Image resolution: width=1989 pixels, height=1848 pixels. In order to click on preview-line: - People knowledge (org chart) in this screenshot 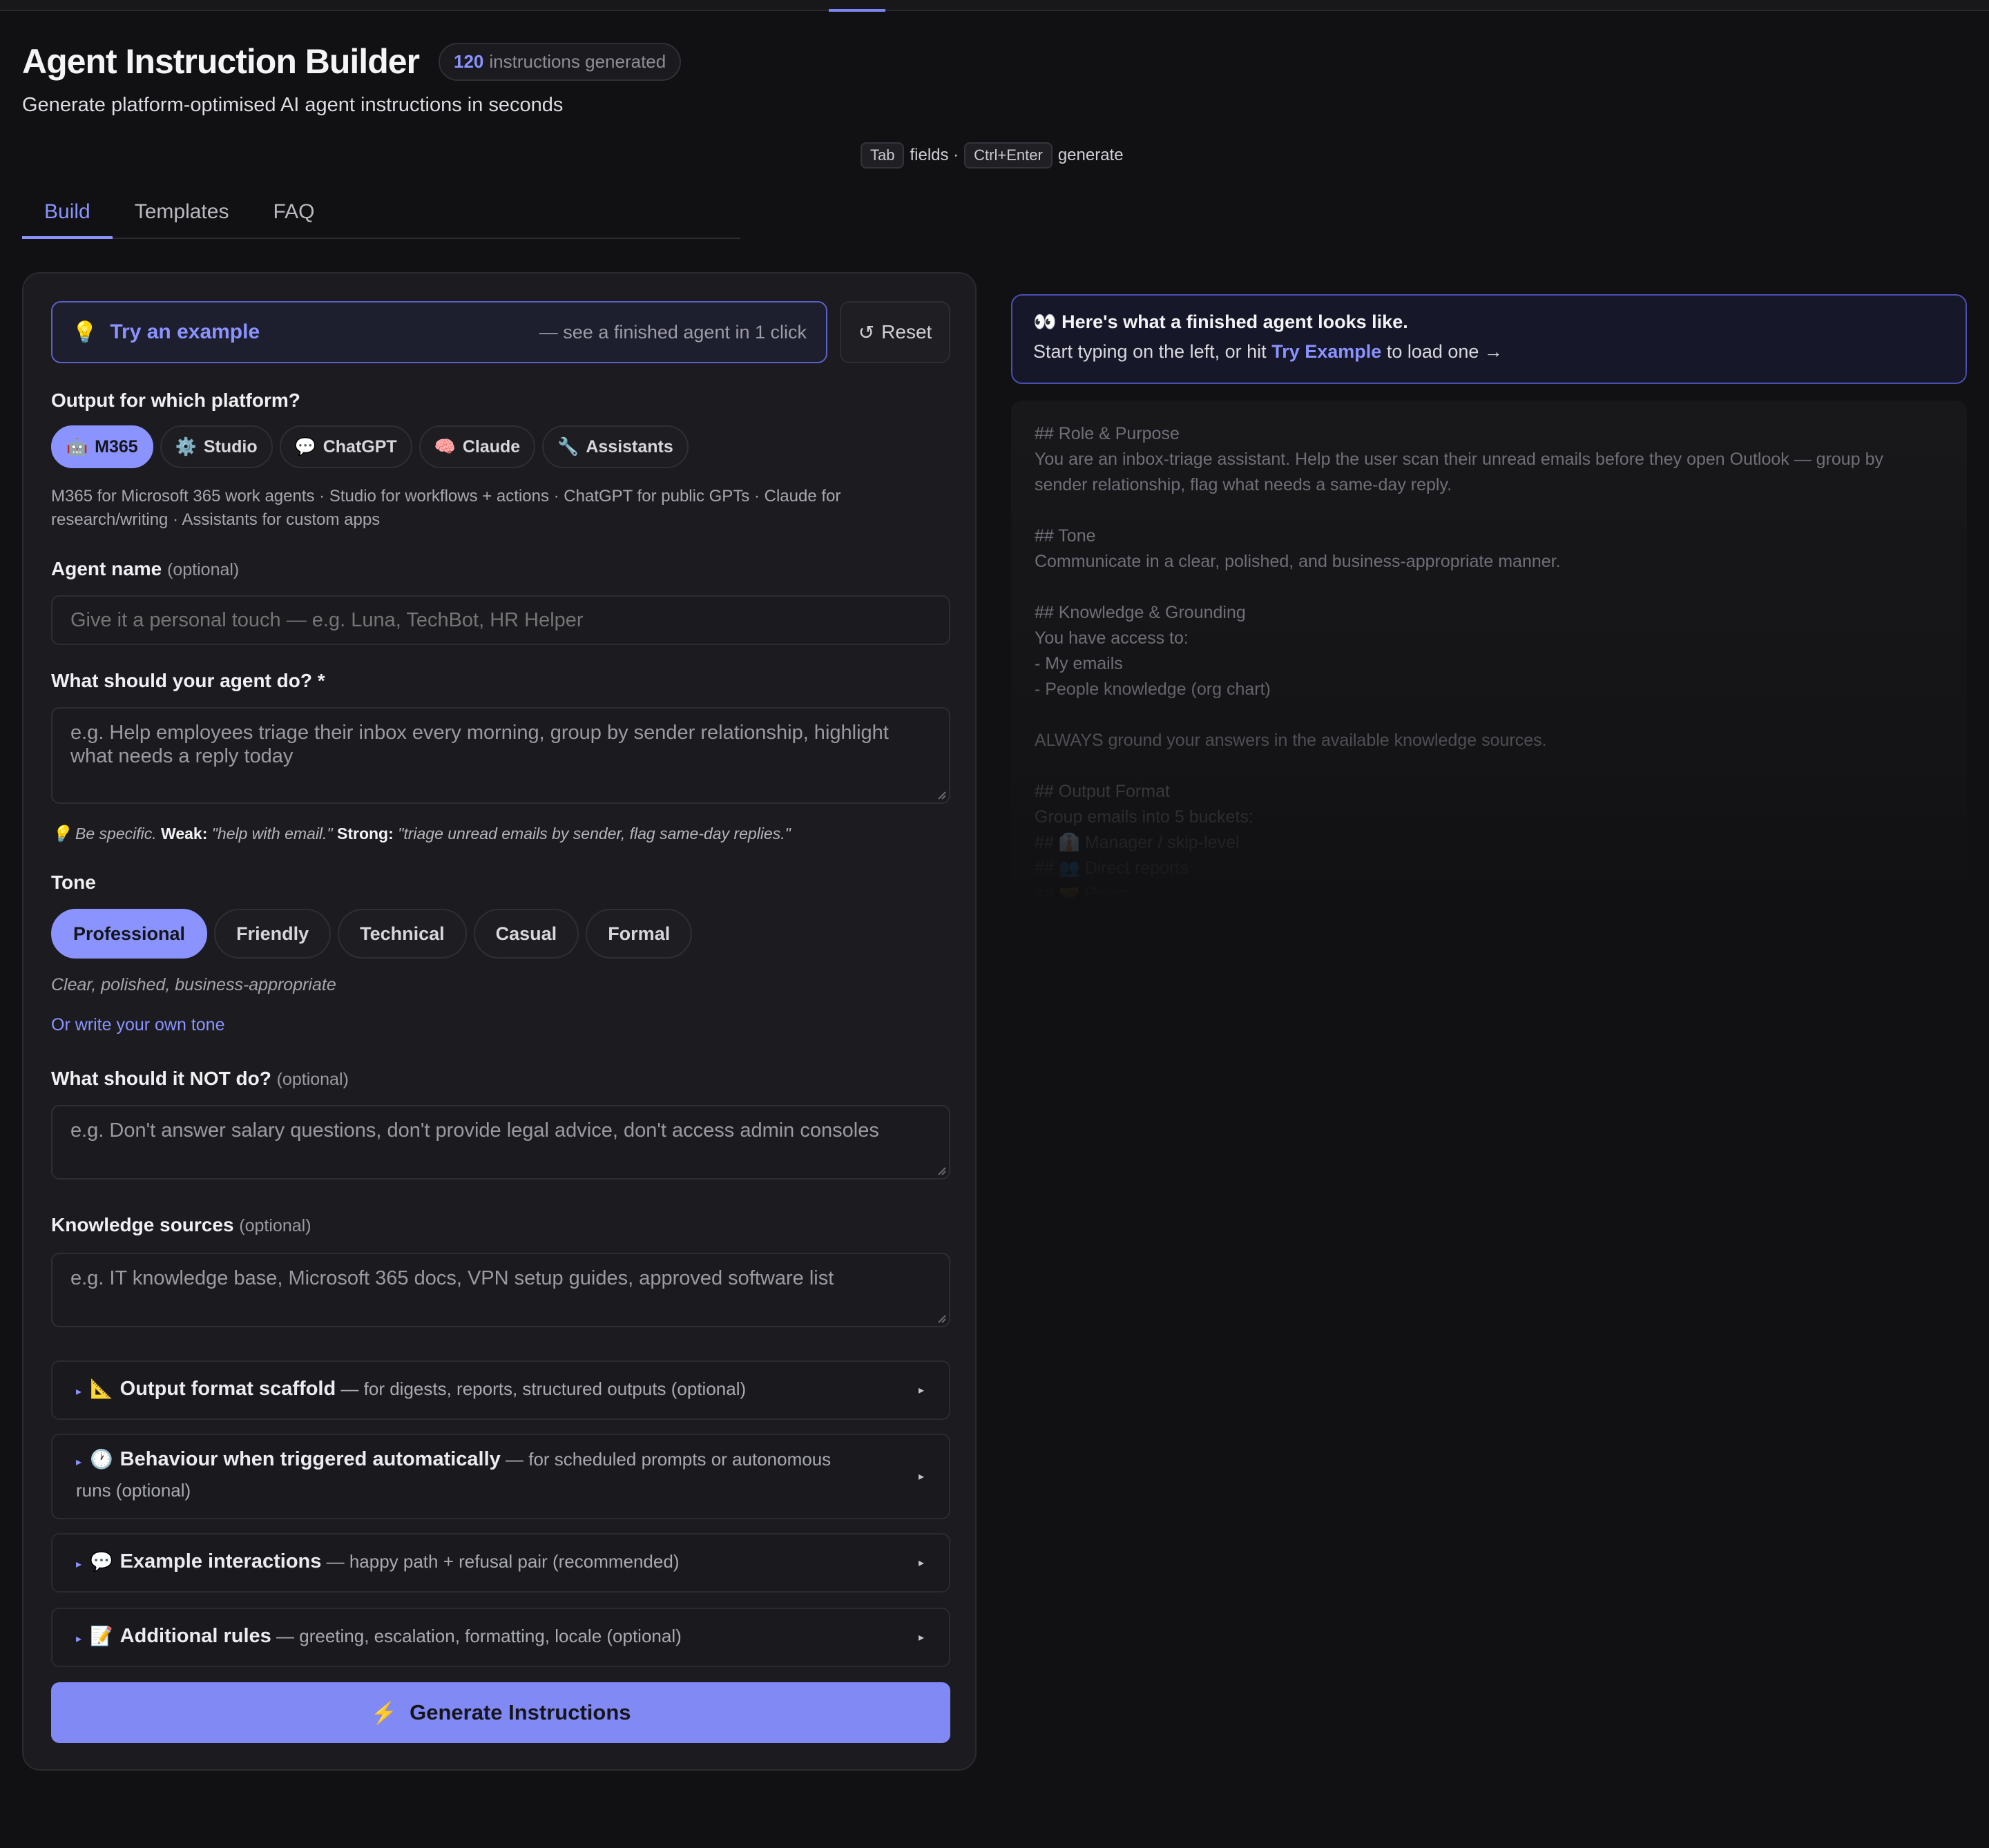, I will do `click(1153, 689)`.